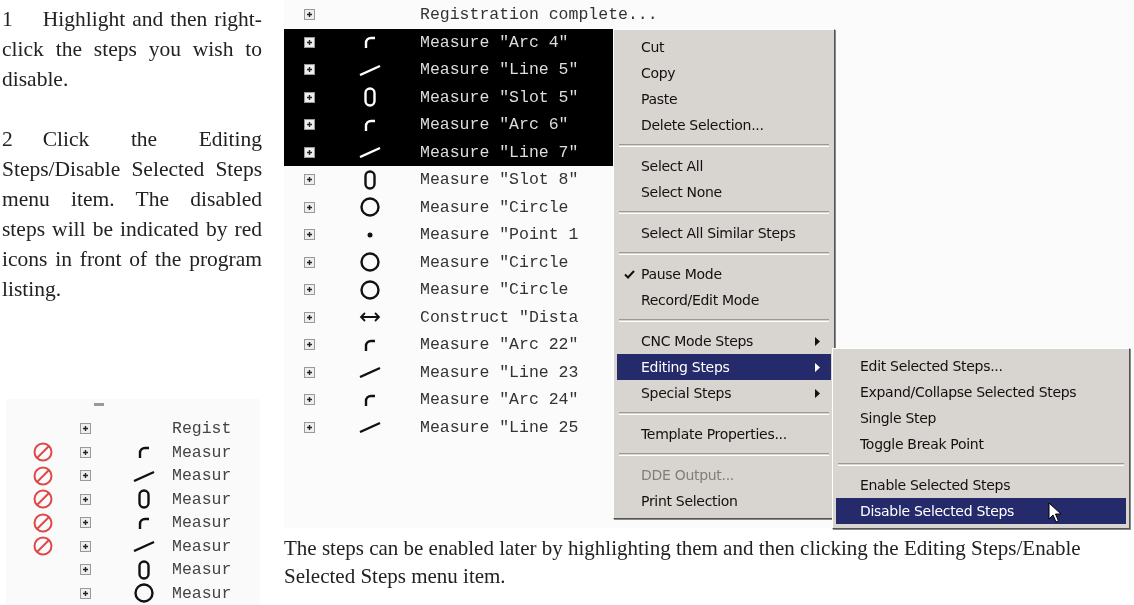 The height and width of the screenshot is (605, 1134). I want to click on step-text: Measure "Line 25, so click(499, 427).